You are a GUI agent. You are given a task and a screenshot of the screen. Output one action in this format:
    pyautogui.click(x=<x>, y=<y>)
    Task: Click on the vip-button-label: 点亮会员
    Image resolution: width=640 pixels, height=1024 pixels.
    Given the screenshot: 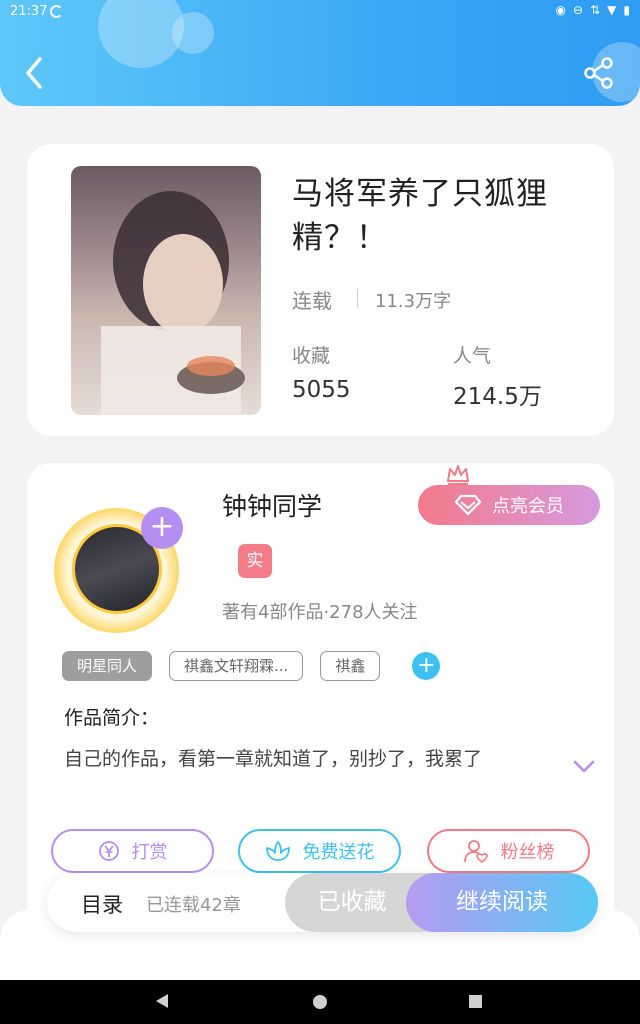 What is the action you would take?
    pyautogui.click(x=528, y=506)
    